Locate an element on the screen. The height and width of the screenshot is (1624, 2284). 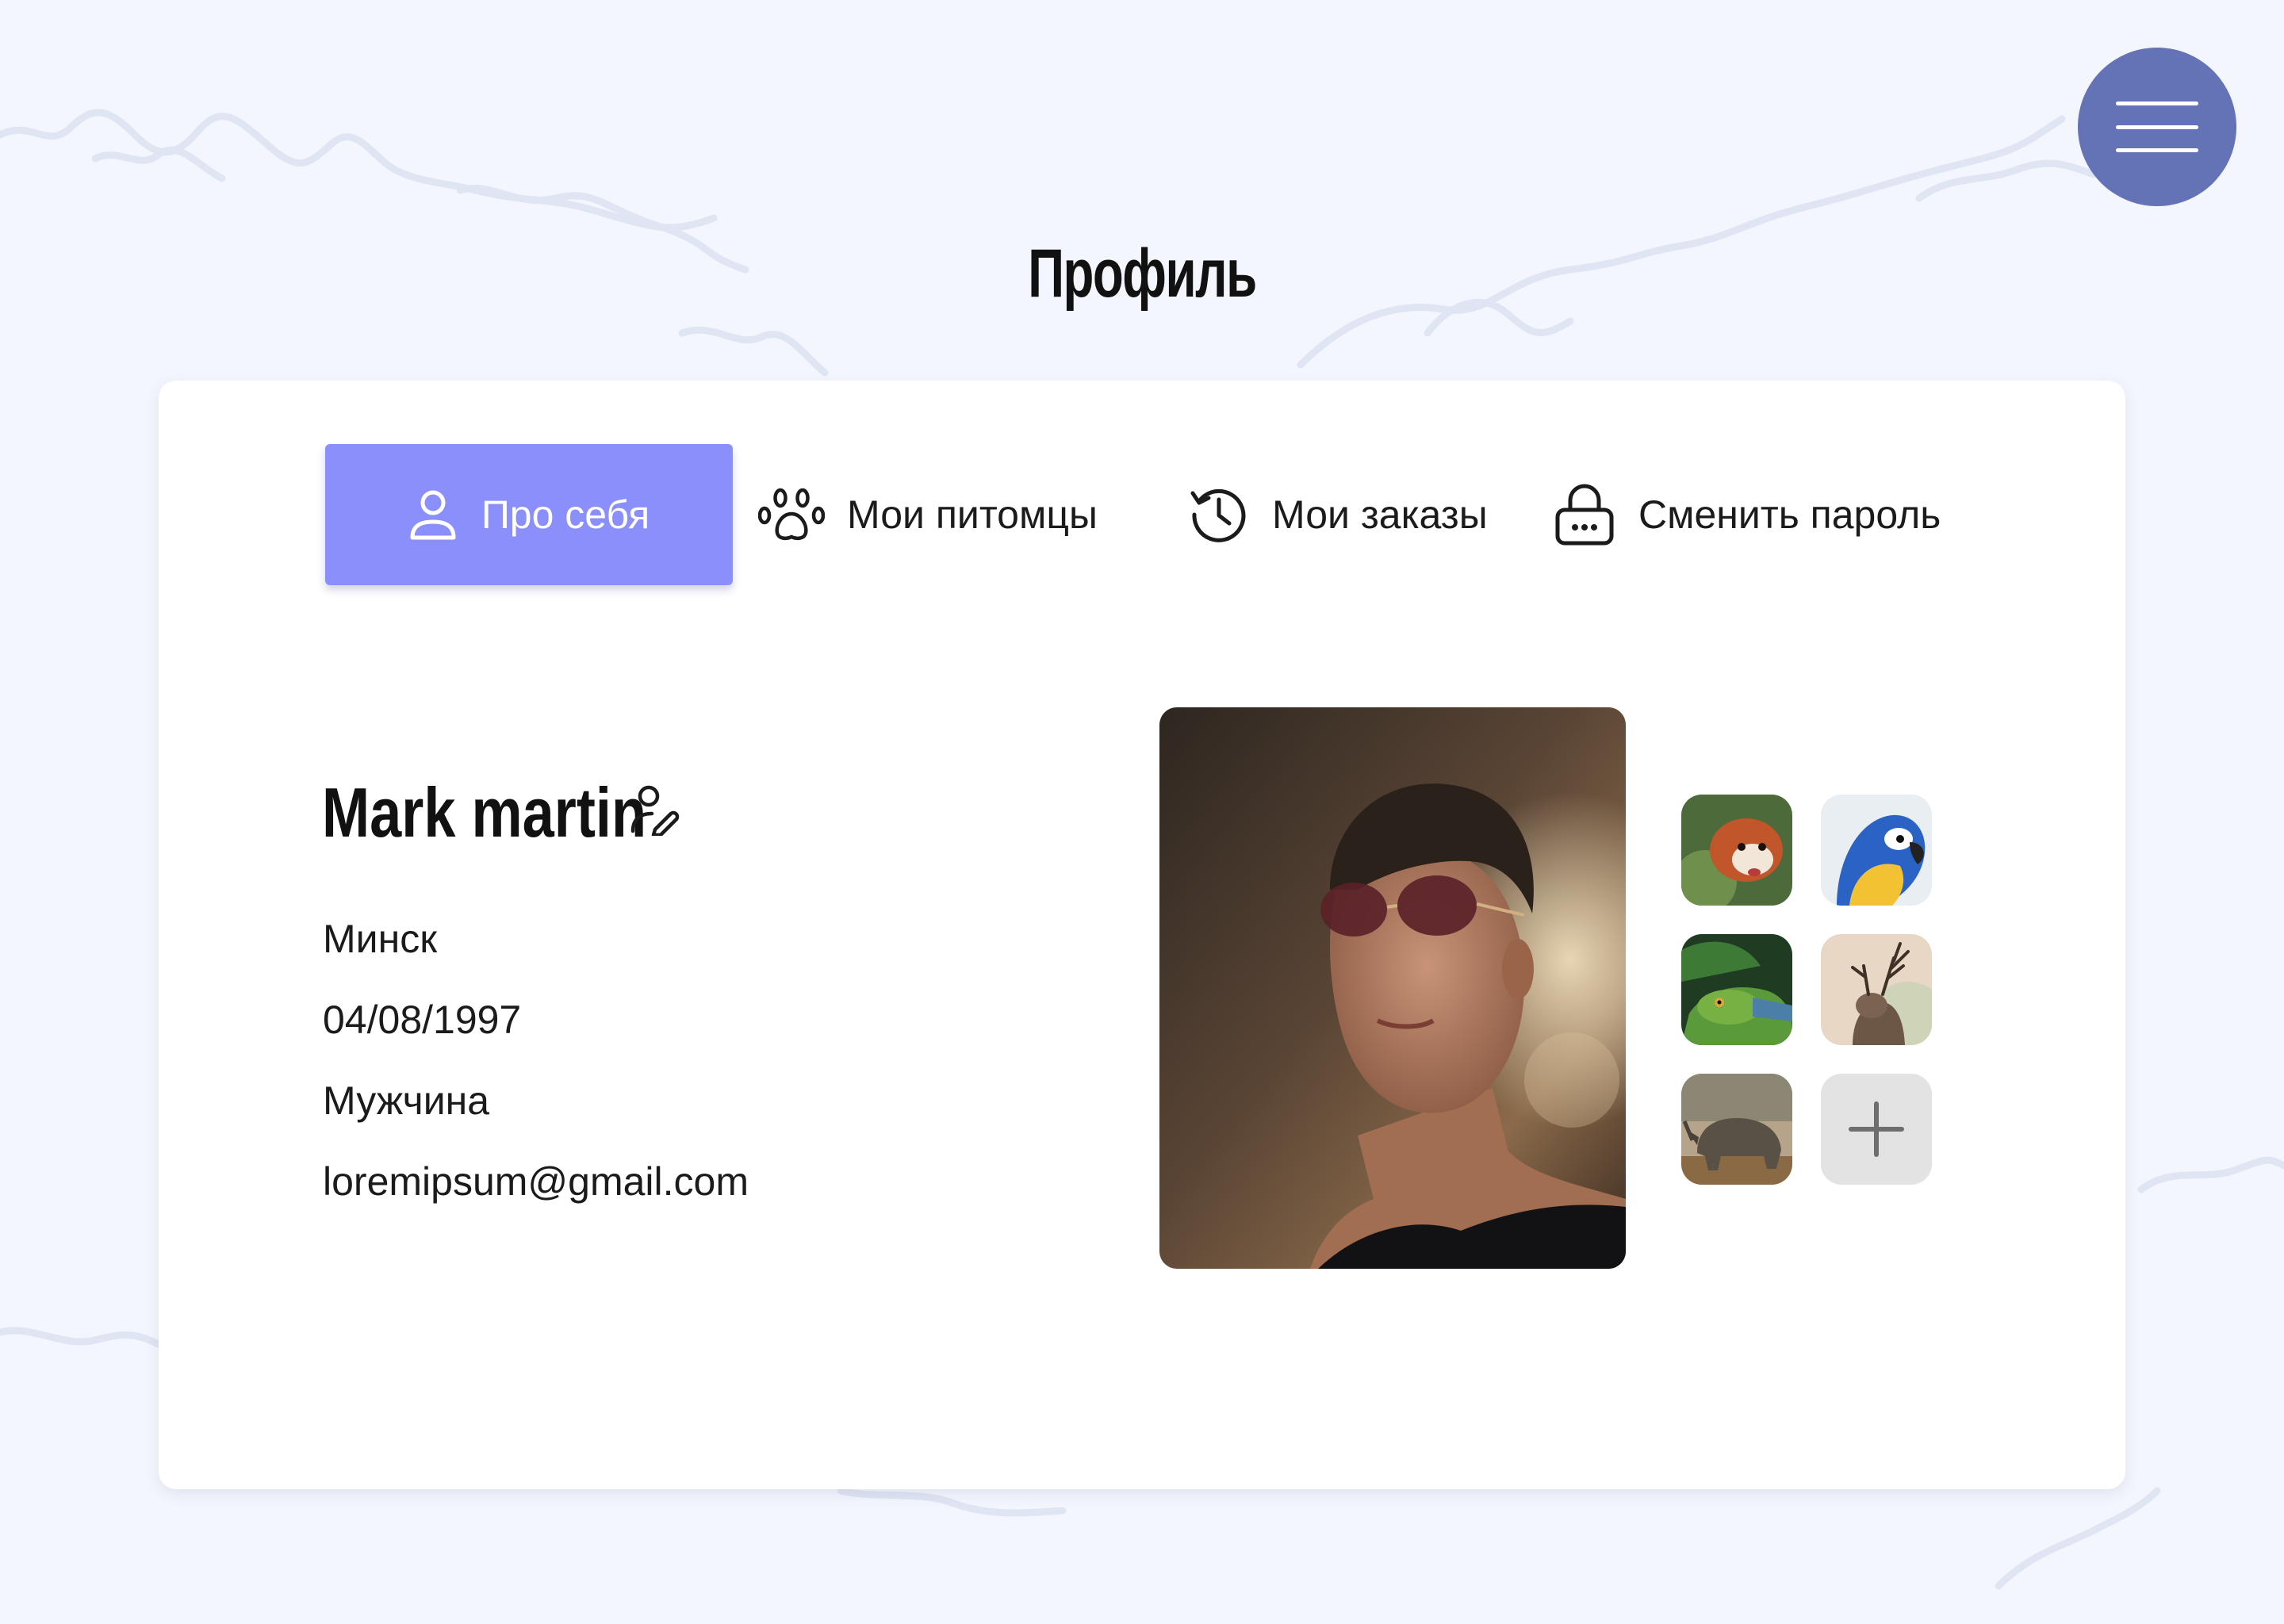
tab-about: Про себя is located at coordinates (529, 514).